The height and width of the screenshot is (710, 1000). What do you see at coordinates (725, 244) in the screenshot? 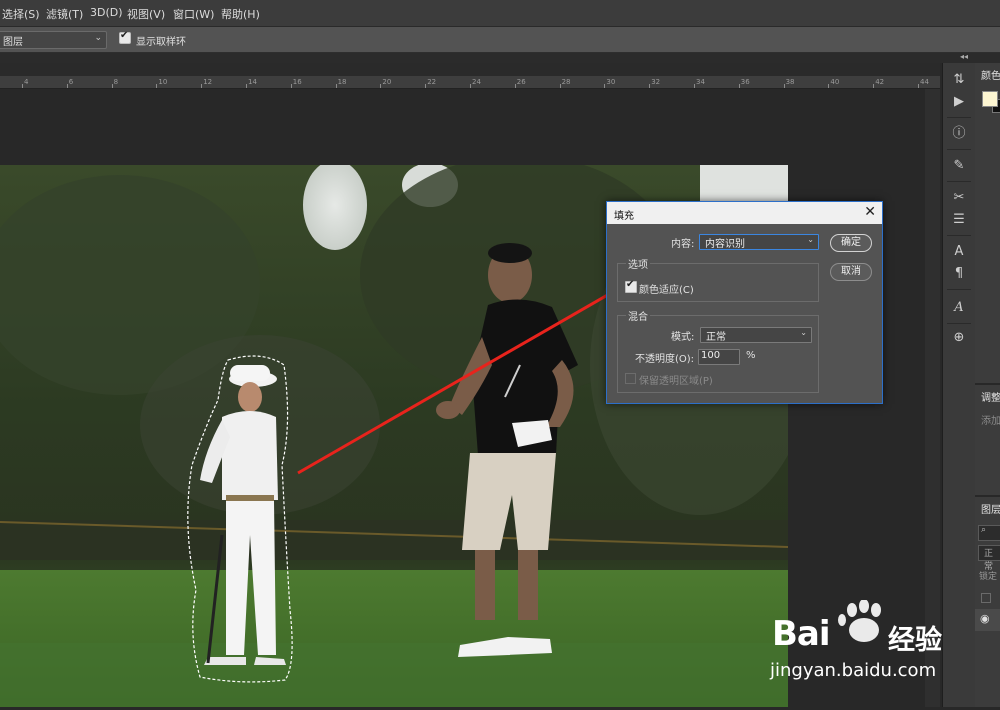
I see `content-value: 内容识别` at bounding box center [725, 244].